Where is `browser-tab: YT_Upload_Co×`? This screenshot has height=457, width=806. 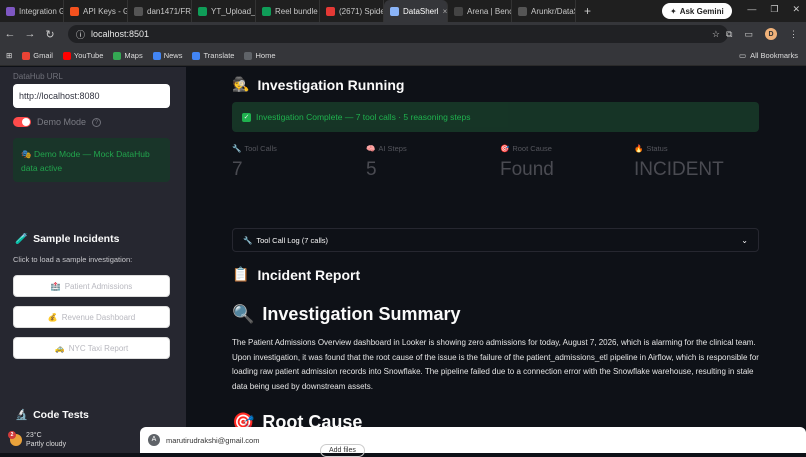
browser-tab: YT_Upload_Co× is located at coordinates (224, 11).